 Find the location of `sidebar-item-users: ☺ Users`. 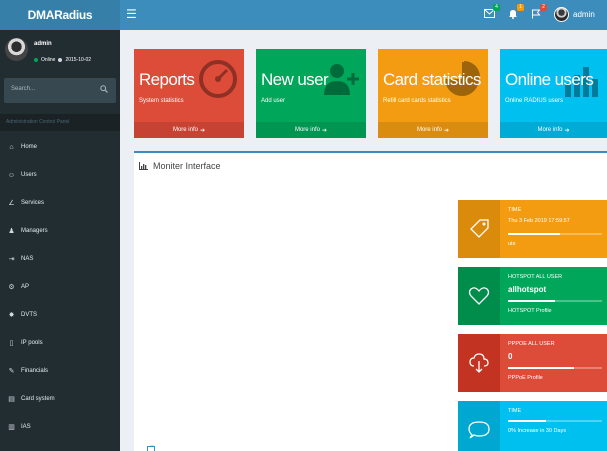

sidebar-item-users: ☺ Users is located at coordinates (60, 175).